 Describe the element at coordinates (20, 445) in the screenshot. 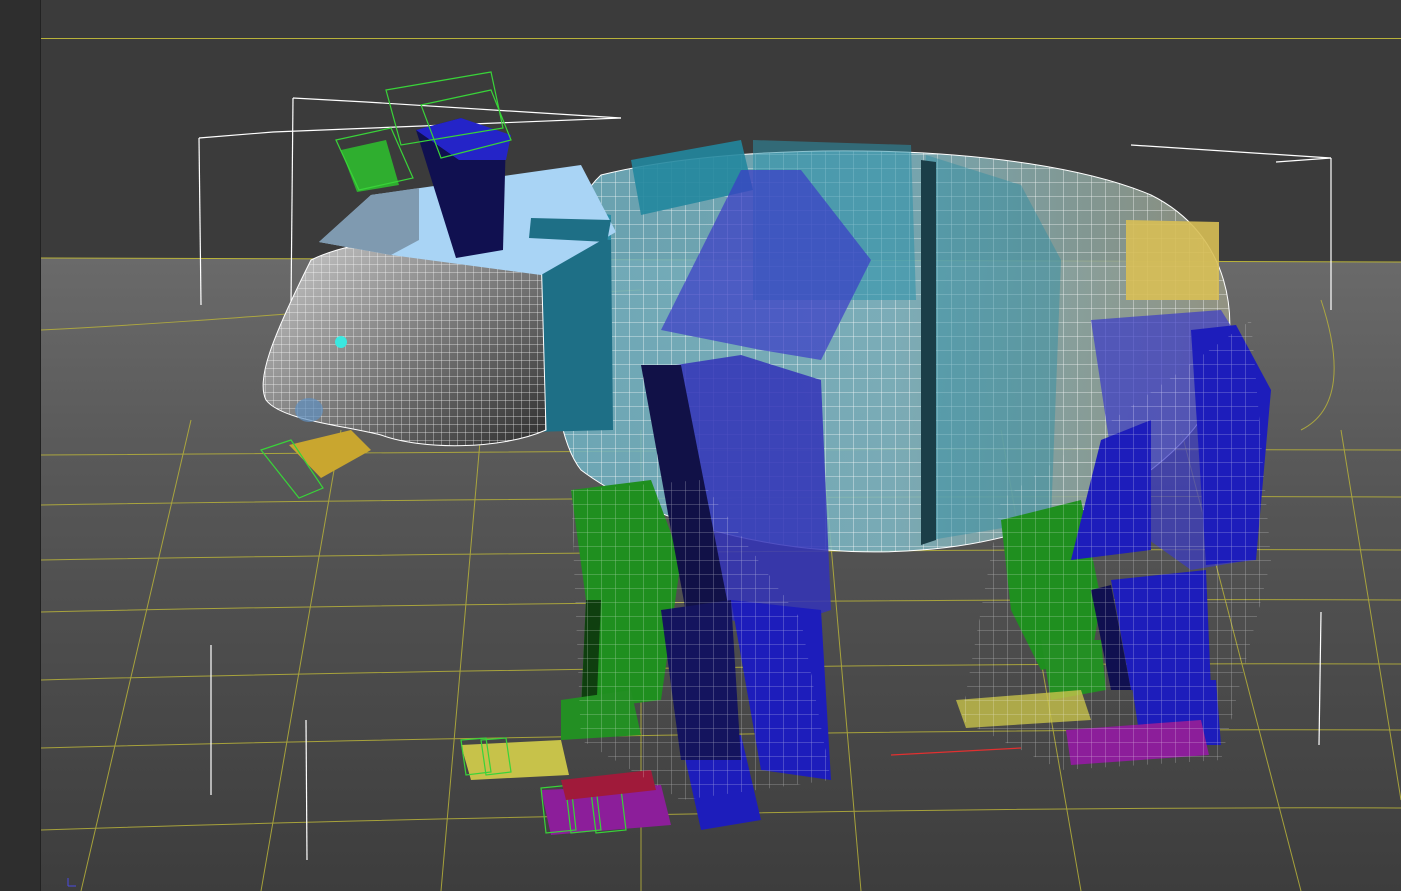

I see `left-toolbar-strip` at that location.